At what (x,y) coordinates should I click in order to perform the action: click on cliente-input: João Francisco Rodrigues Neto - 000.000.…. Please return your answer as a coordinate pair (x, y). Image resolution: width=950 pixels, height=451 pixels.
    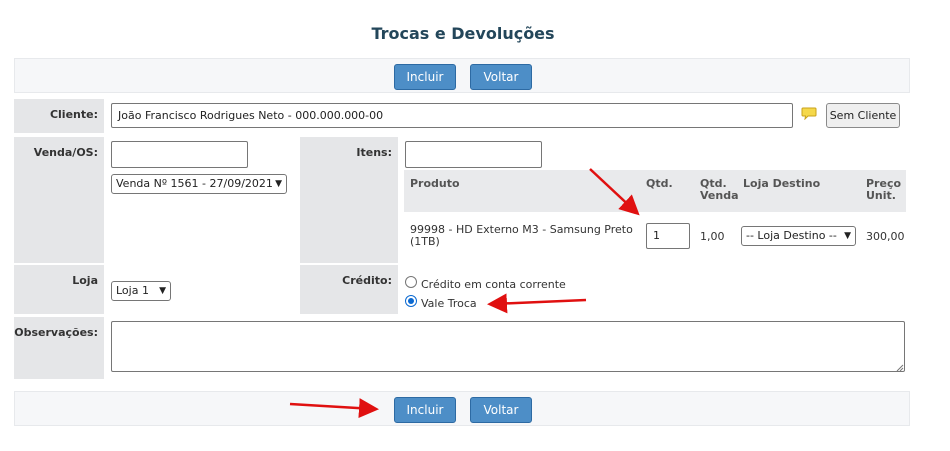
    Looking at the image, I should click on (452, 115).